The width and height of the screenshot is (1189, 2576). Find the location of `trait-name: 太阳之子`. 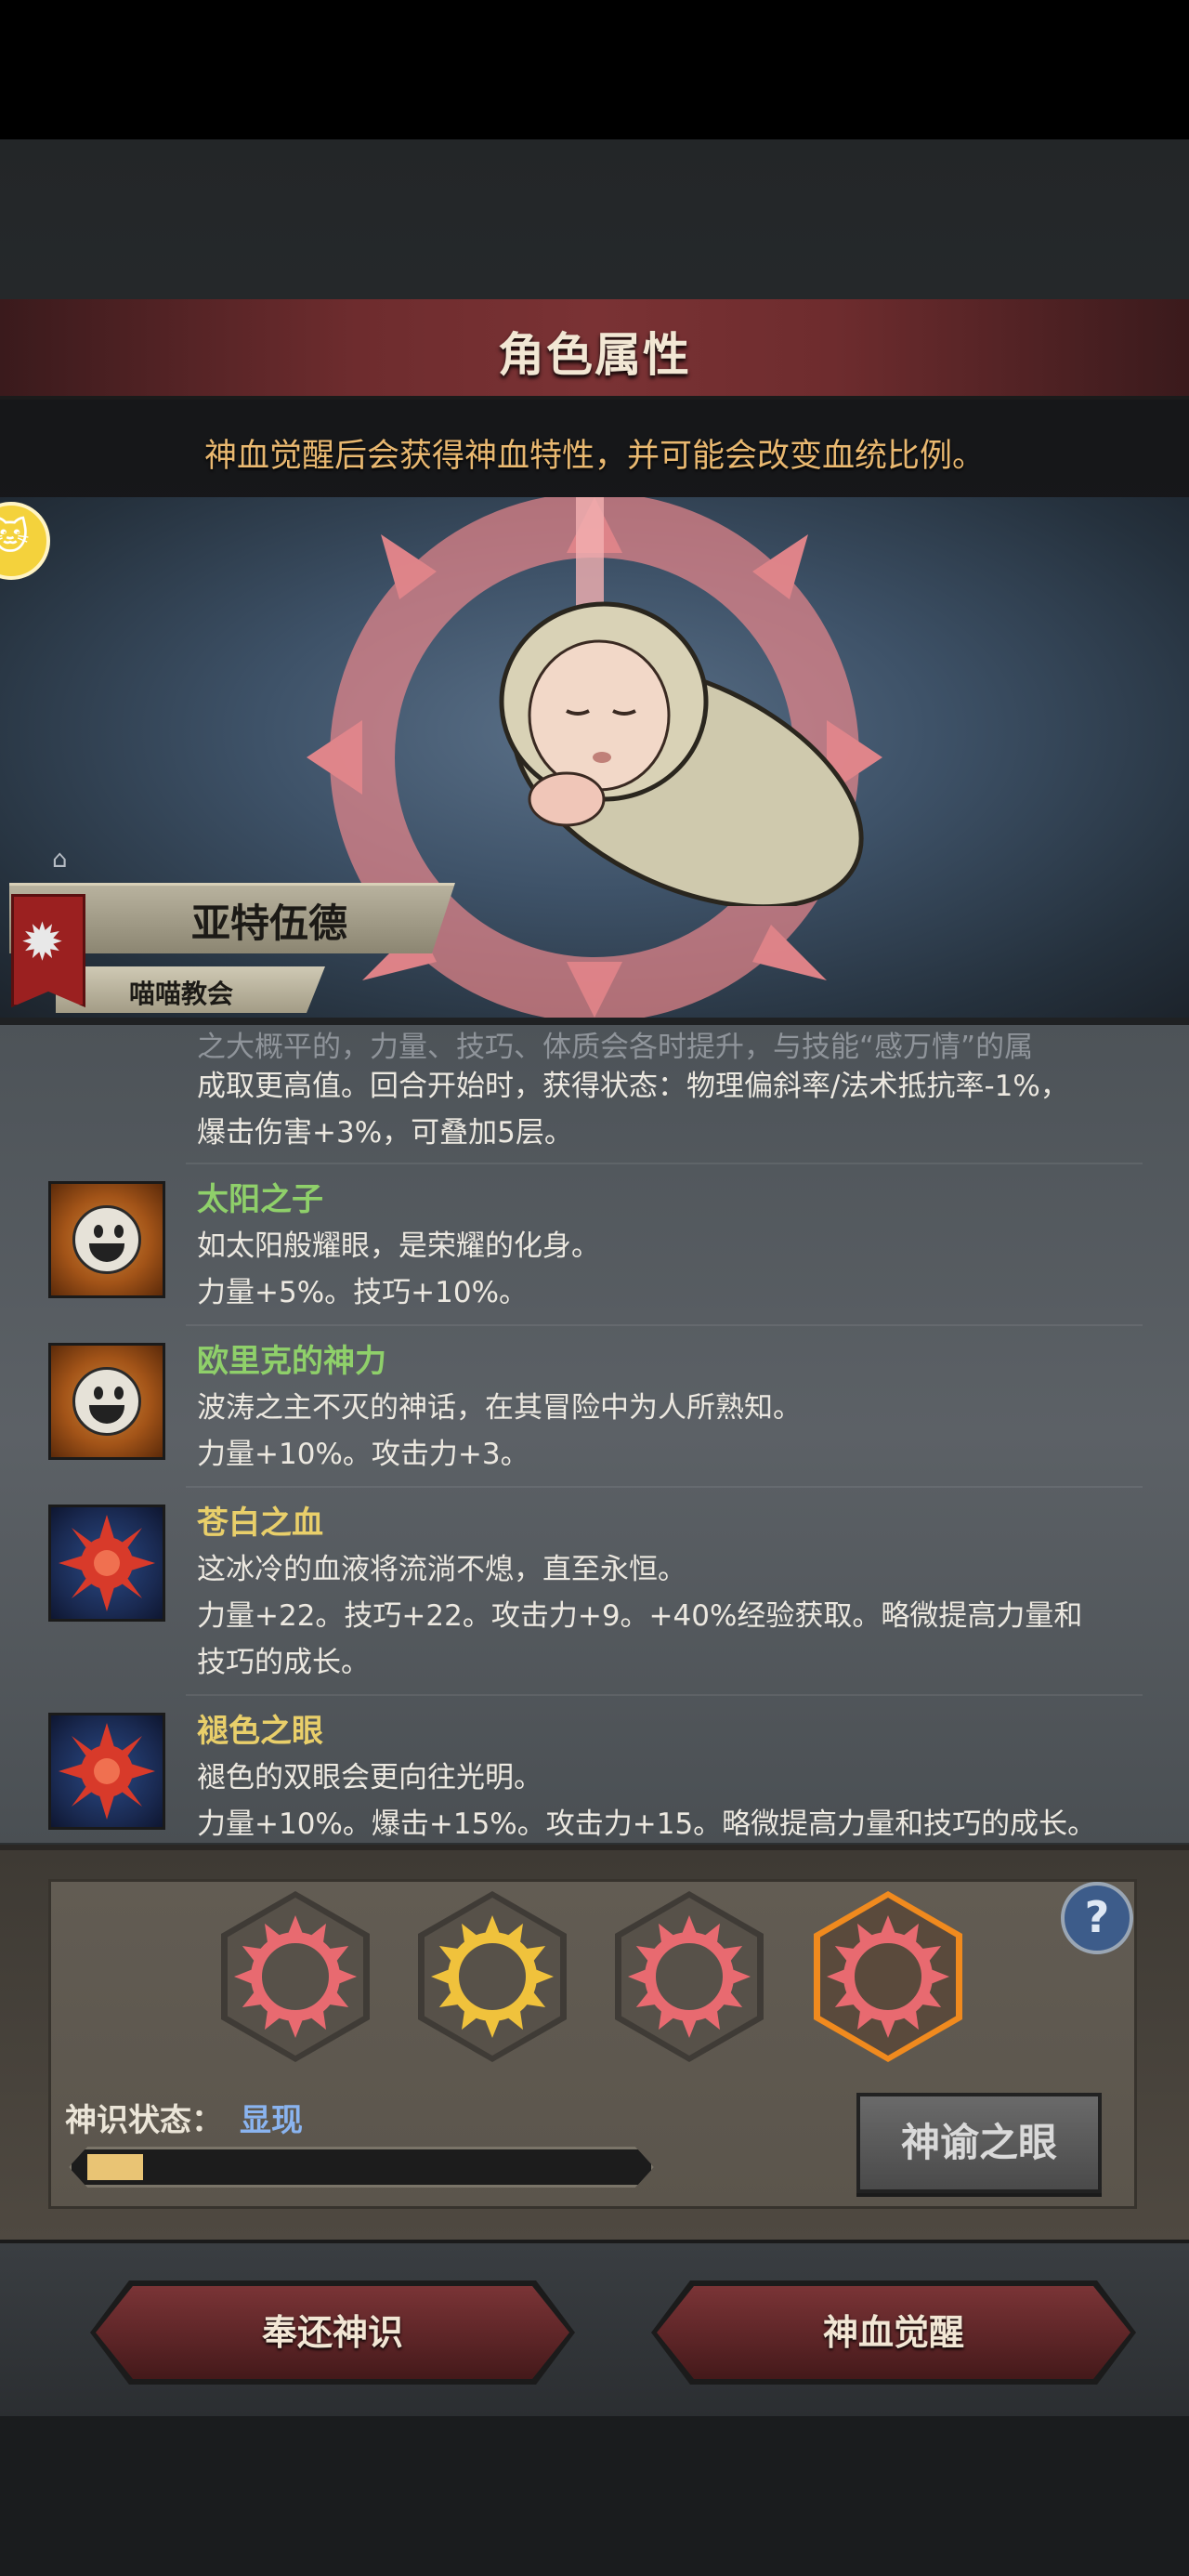

trait-name: 太阳之子 is located at coordinates (260, 1199).